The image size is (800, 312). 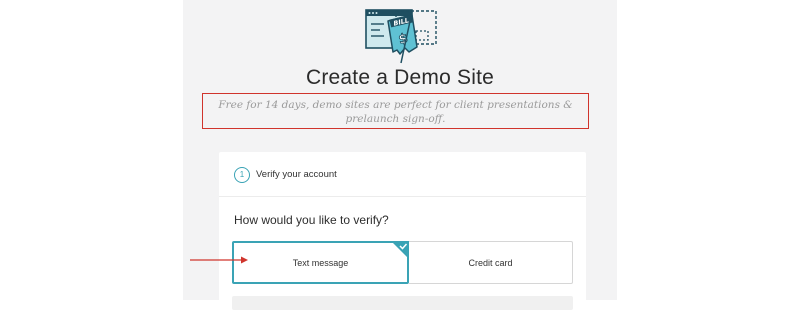 What do you see at coordinates (402, 303) in the screenshot?
I see `next-section-strip` at bounding box center [402, 303].